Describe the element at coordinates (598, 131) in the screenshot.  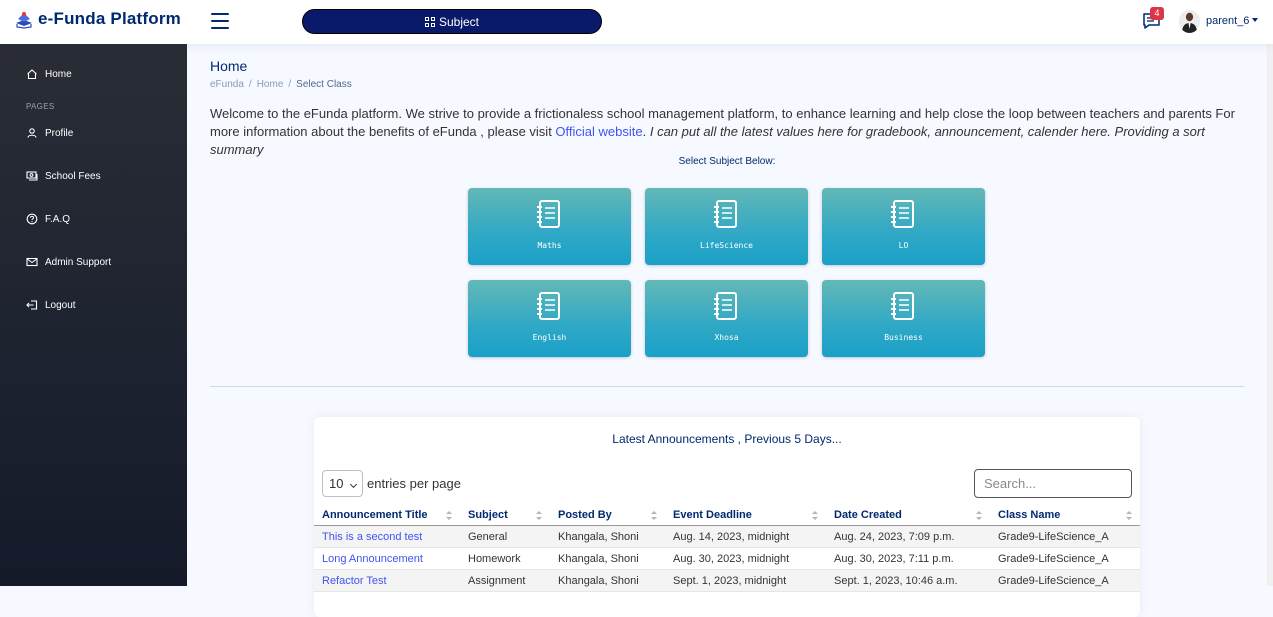
I see `official-website-link: Official website` at that location.